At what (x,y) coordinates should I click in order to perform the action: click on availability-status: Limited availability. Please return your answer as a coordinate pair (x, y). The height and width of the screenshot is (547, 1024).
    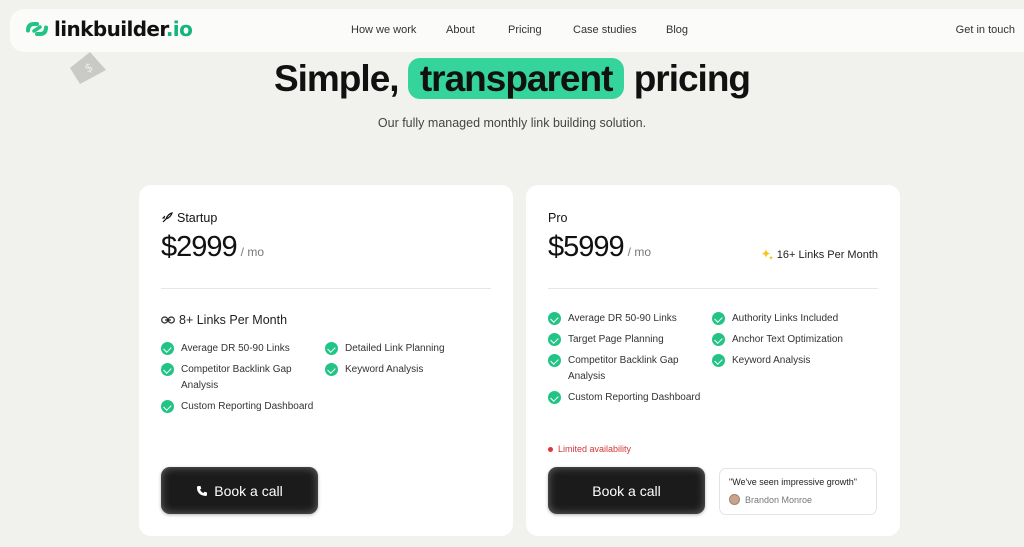
    Looking at the image, I should click on (589, 449).